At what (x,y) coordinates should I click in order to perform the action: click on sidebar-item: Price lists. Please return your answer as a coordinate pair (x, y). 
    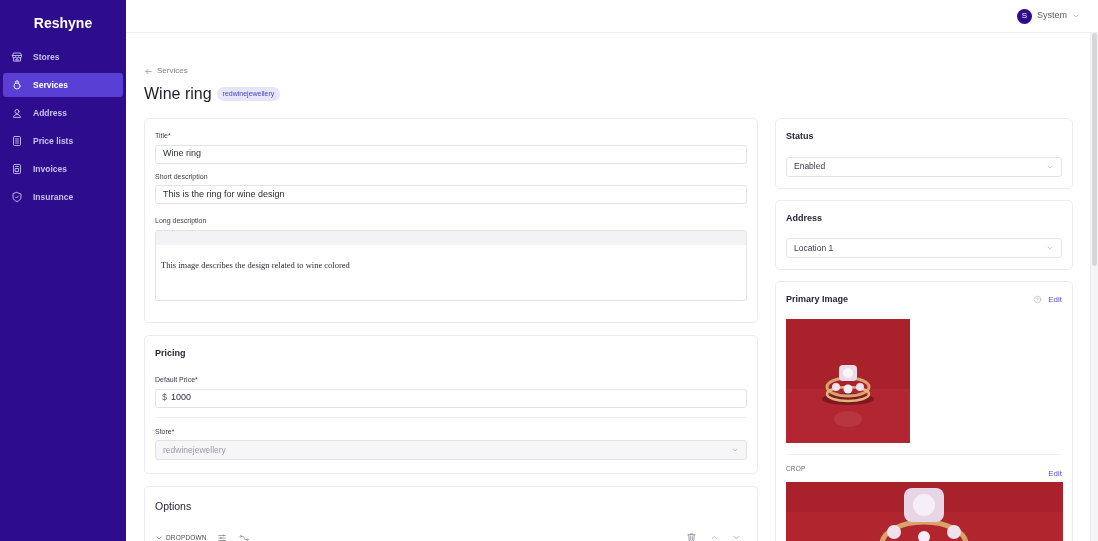
    Looking at the image, I should click on (63, 141).